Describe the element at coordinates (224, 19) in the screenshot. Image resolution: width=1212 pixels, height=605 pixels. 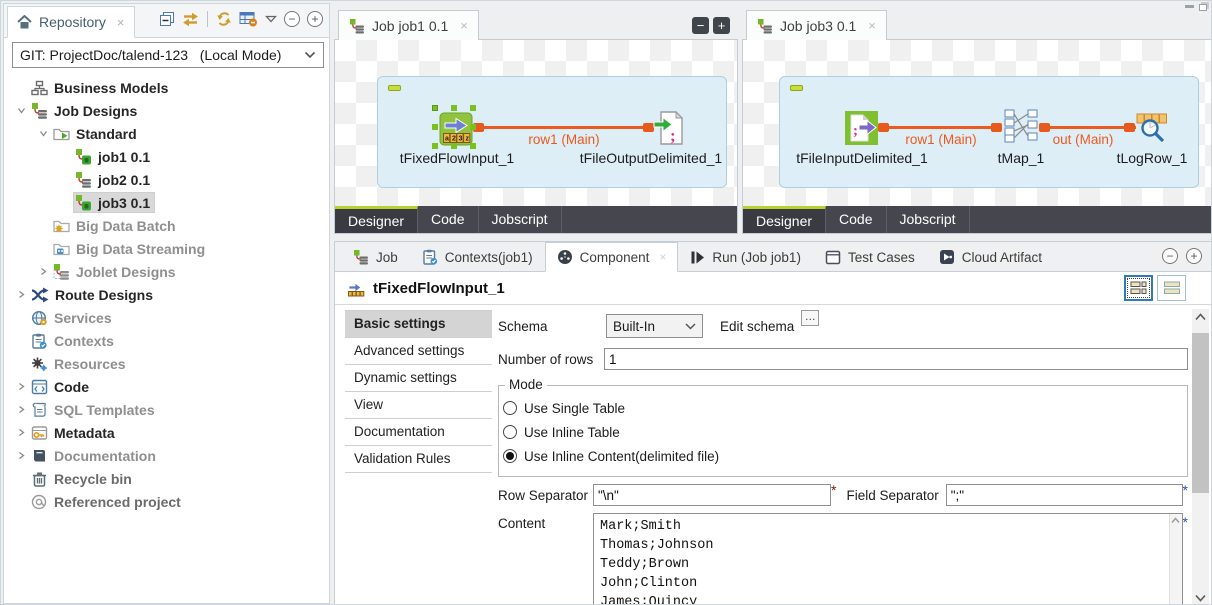
I see `refresh-icon` at that location.